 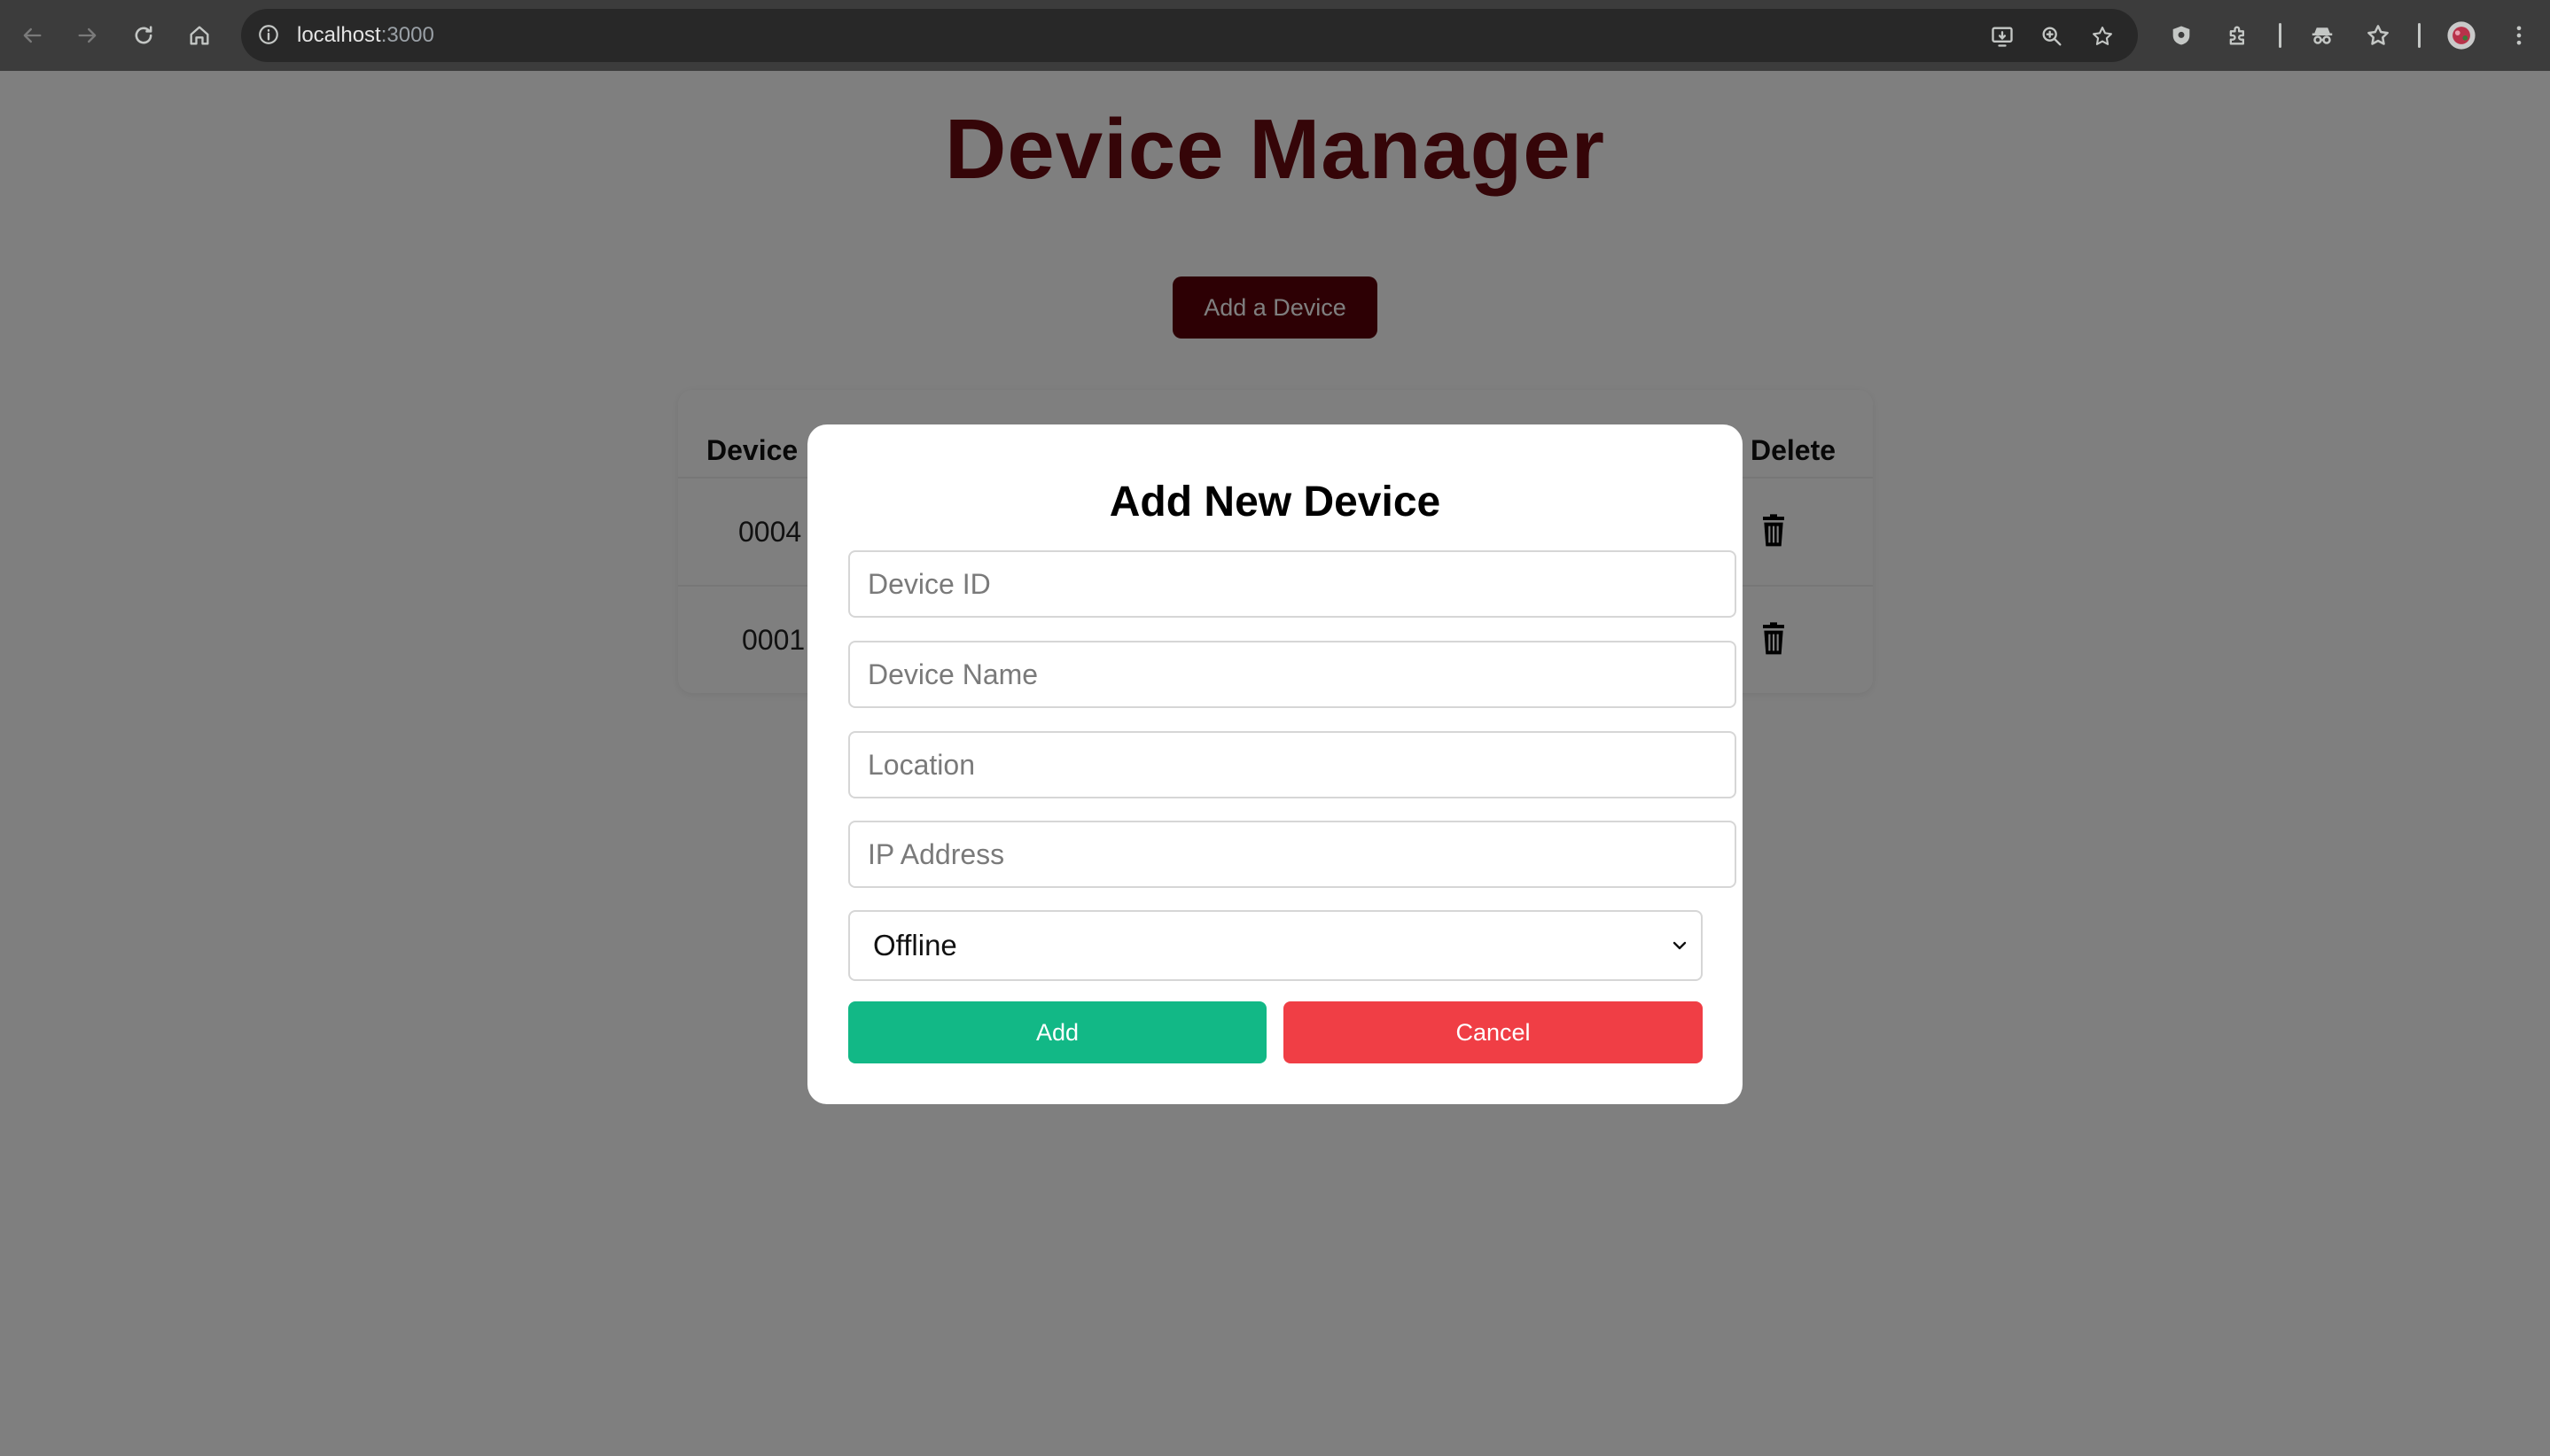 I want to click on incognito-icon, so click(x=2322, y=35).